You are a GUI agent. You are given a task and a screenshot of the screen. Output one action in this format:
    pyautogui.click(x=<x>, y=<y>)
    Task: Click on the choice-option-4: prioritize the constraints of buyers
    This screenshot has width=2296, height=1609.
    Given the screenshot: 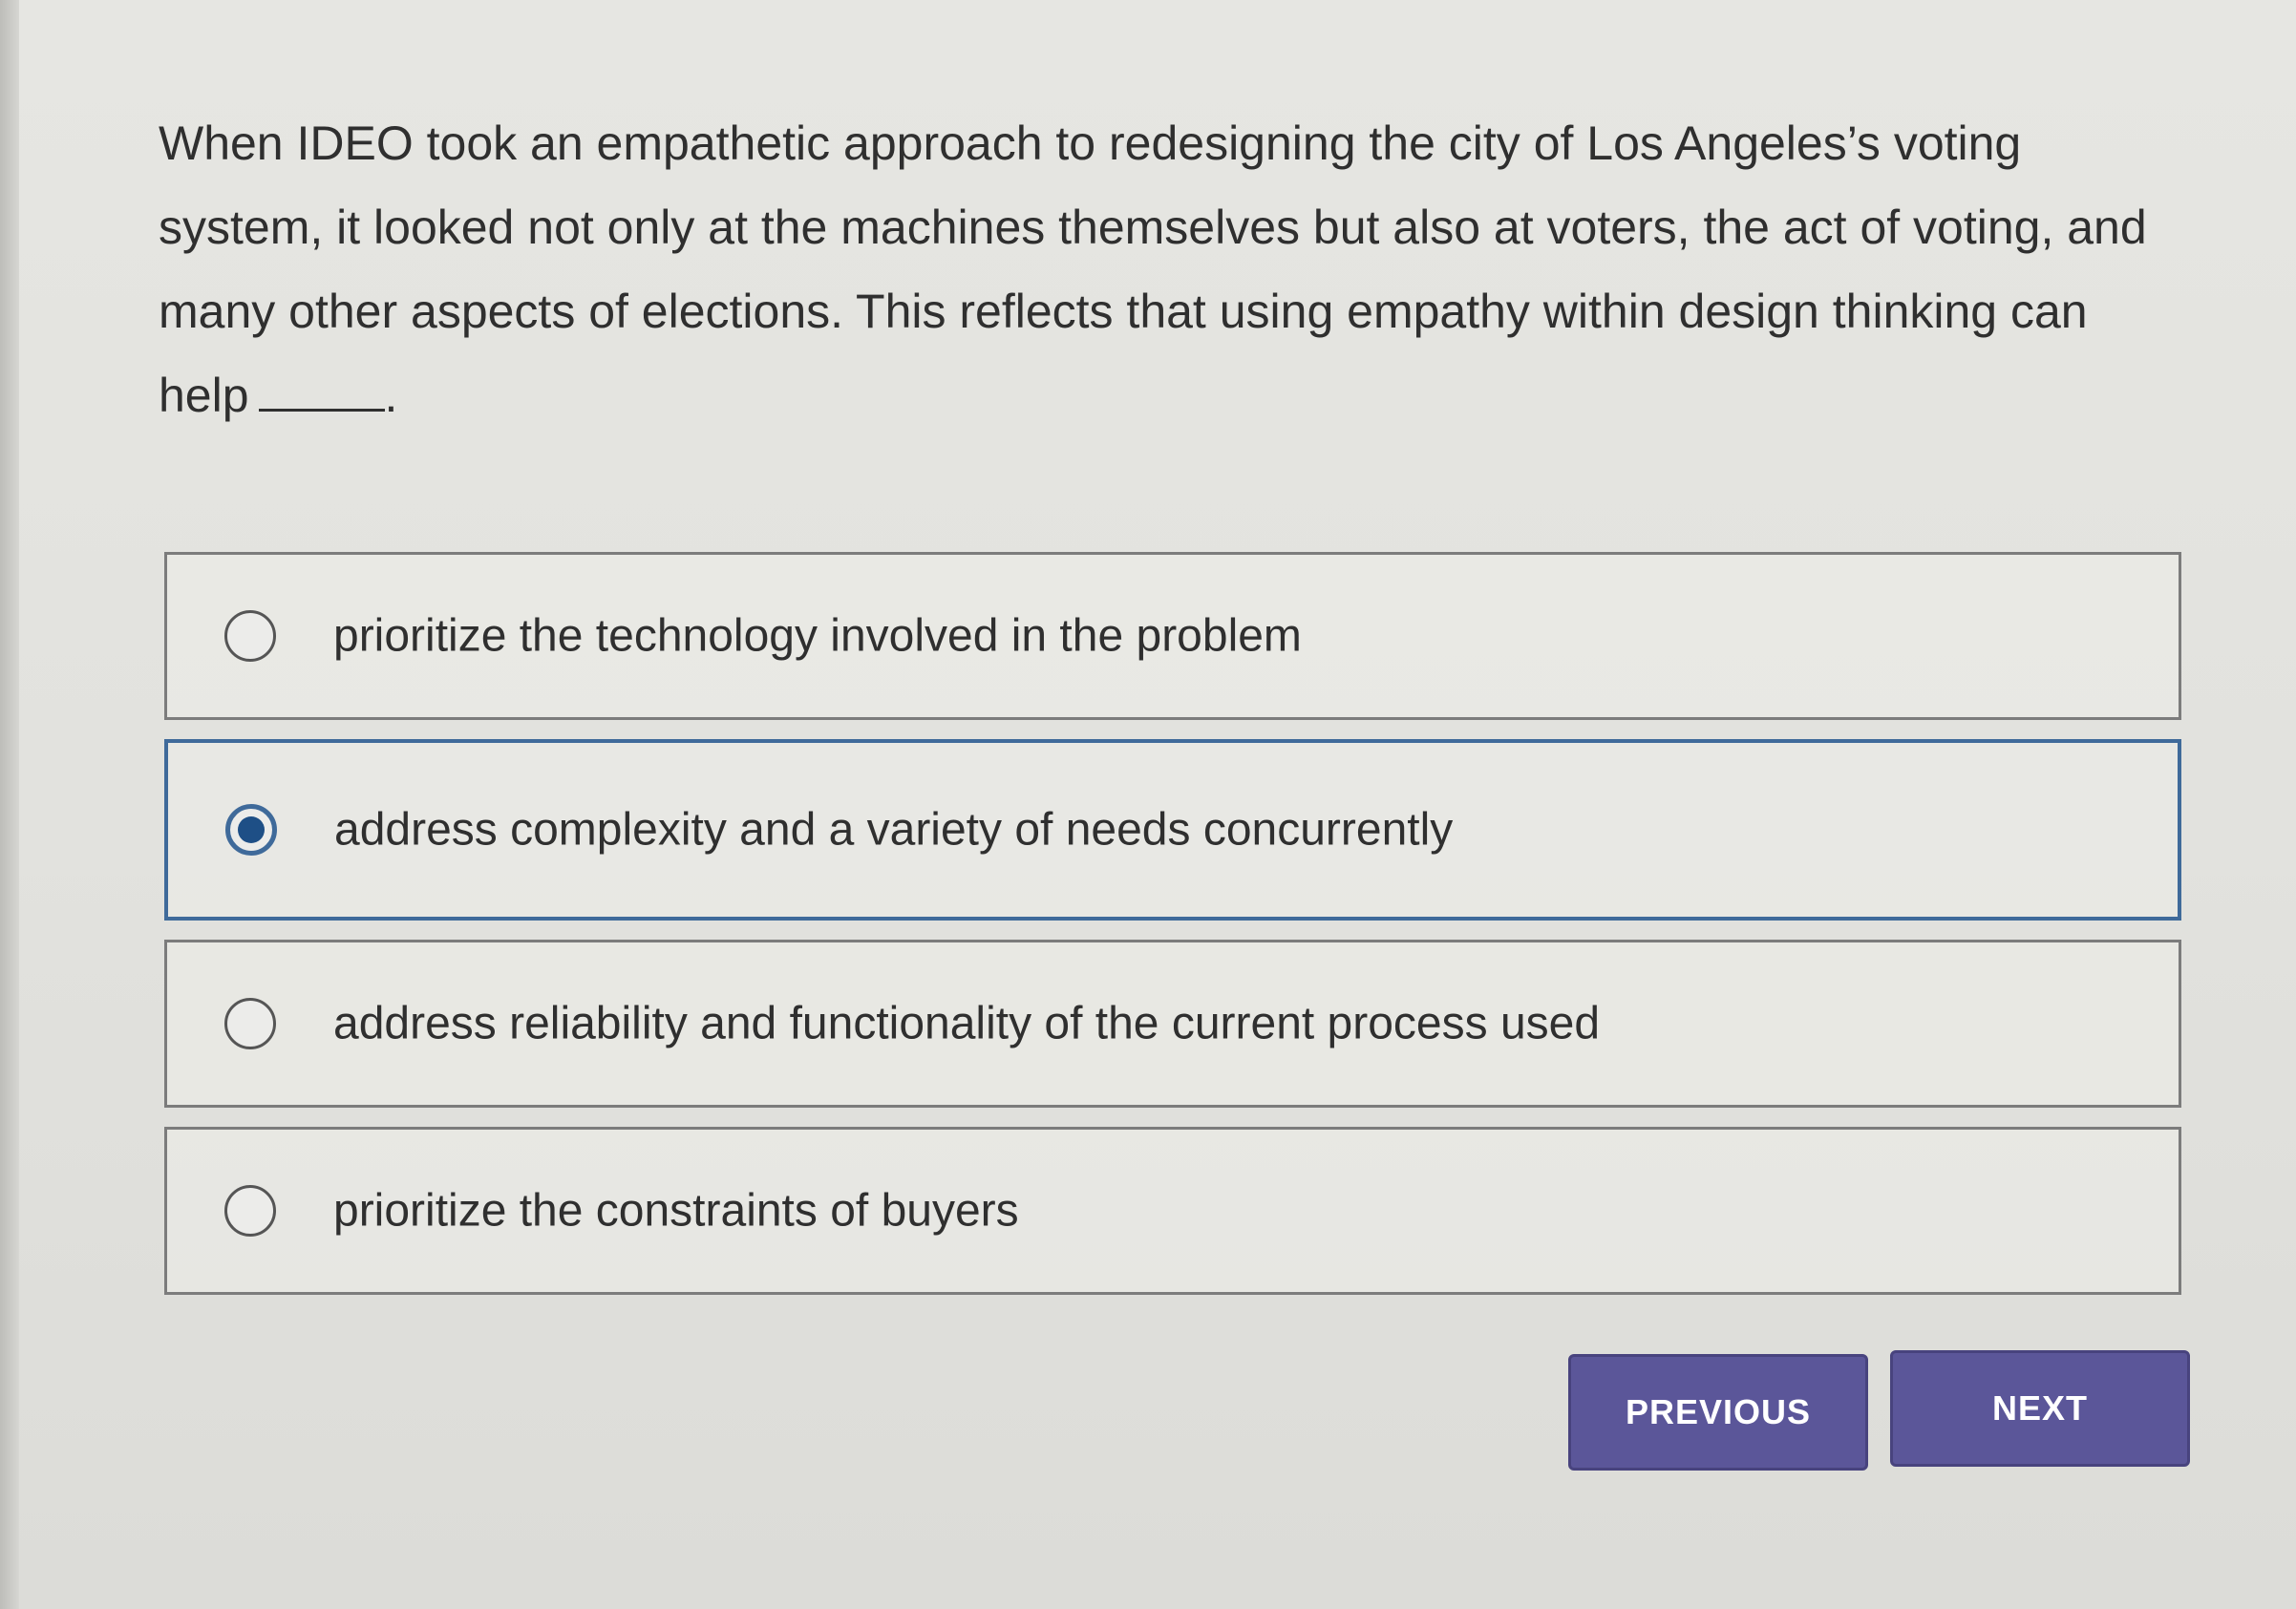 What is the action you would take?
    pyautogui.click(x=1172, y=1211)
    